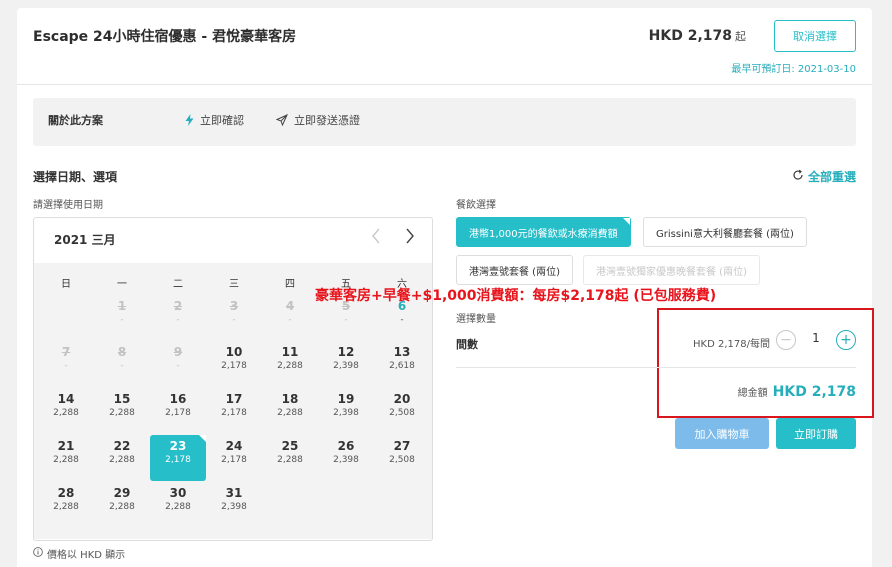 The width and height of the screenshot is (892, 567). I want to click on calendar-day: 27 2,508, so click(402, 458).